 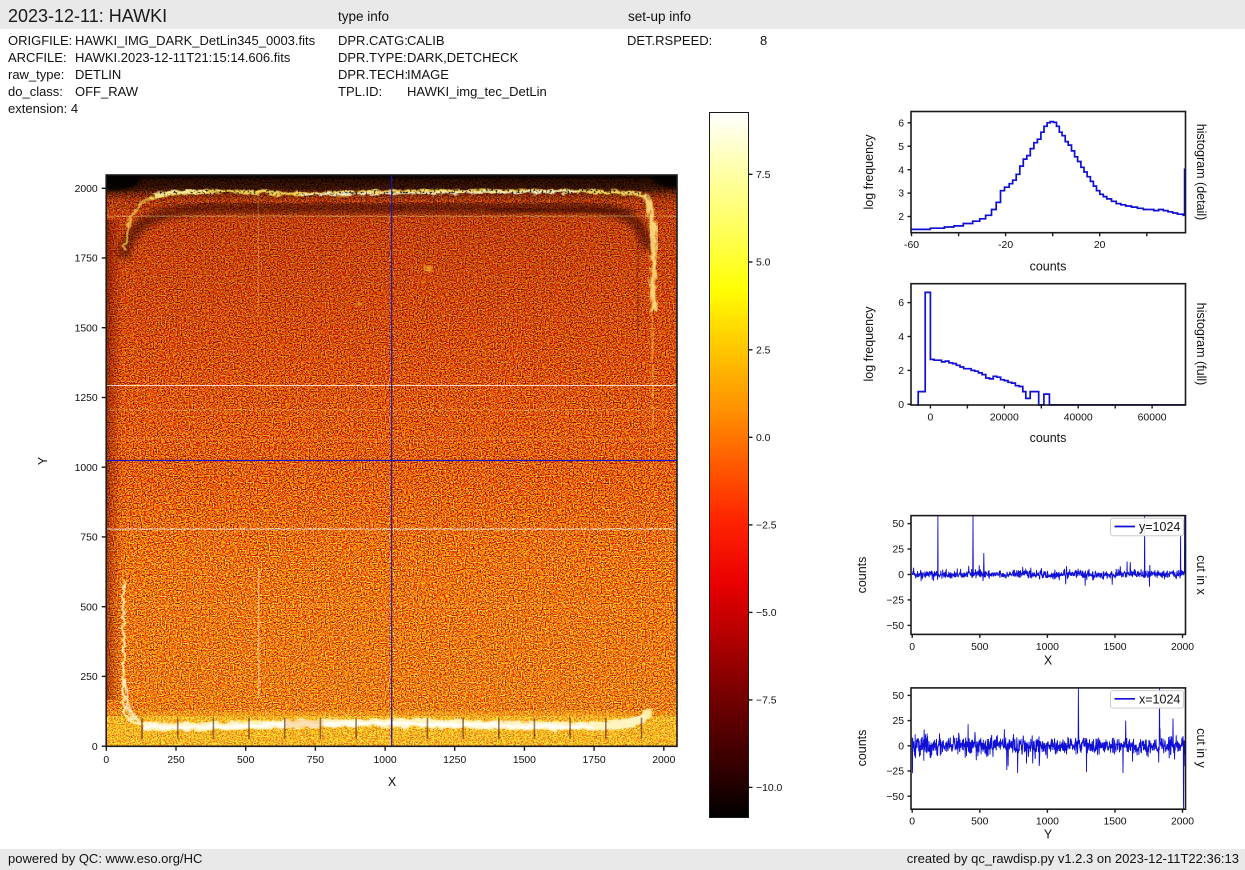 I want to click on svg-text: 7.5, so click(x=763, y=175).